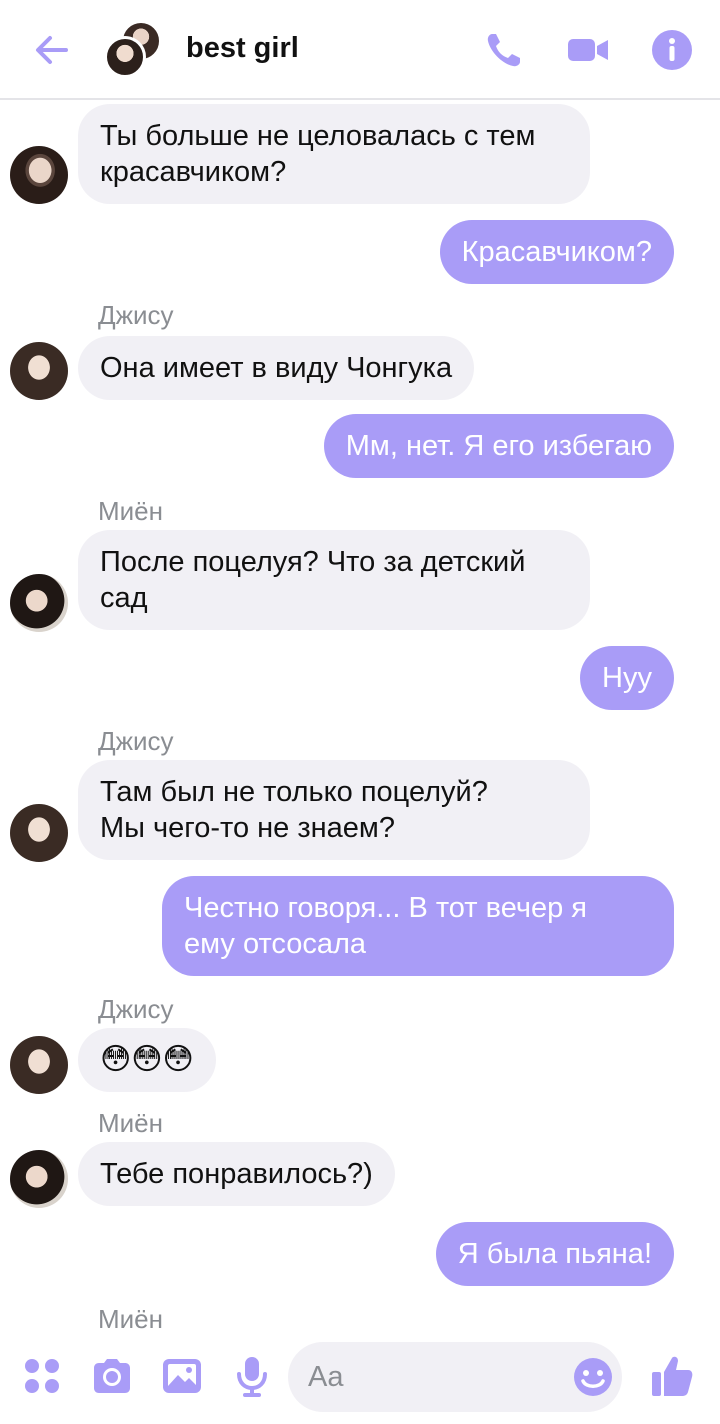 This screenshot has height=1424, width=720. Describe the element at coordinates (588, 50) in the screenshot. I see `video-camera-icon` at that location.